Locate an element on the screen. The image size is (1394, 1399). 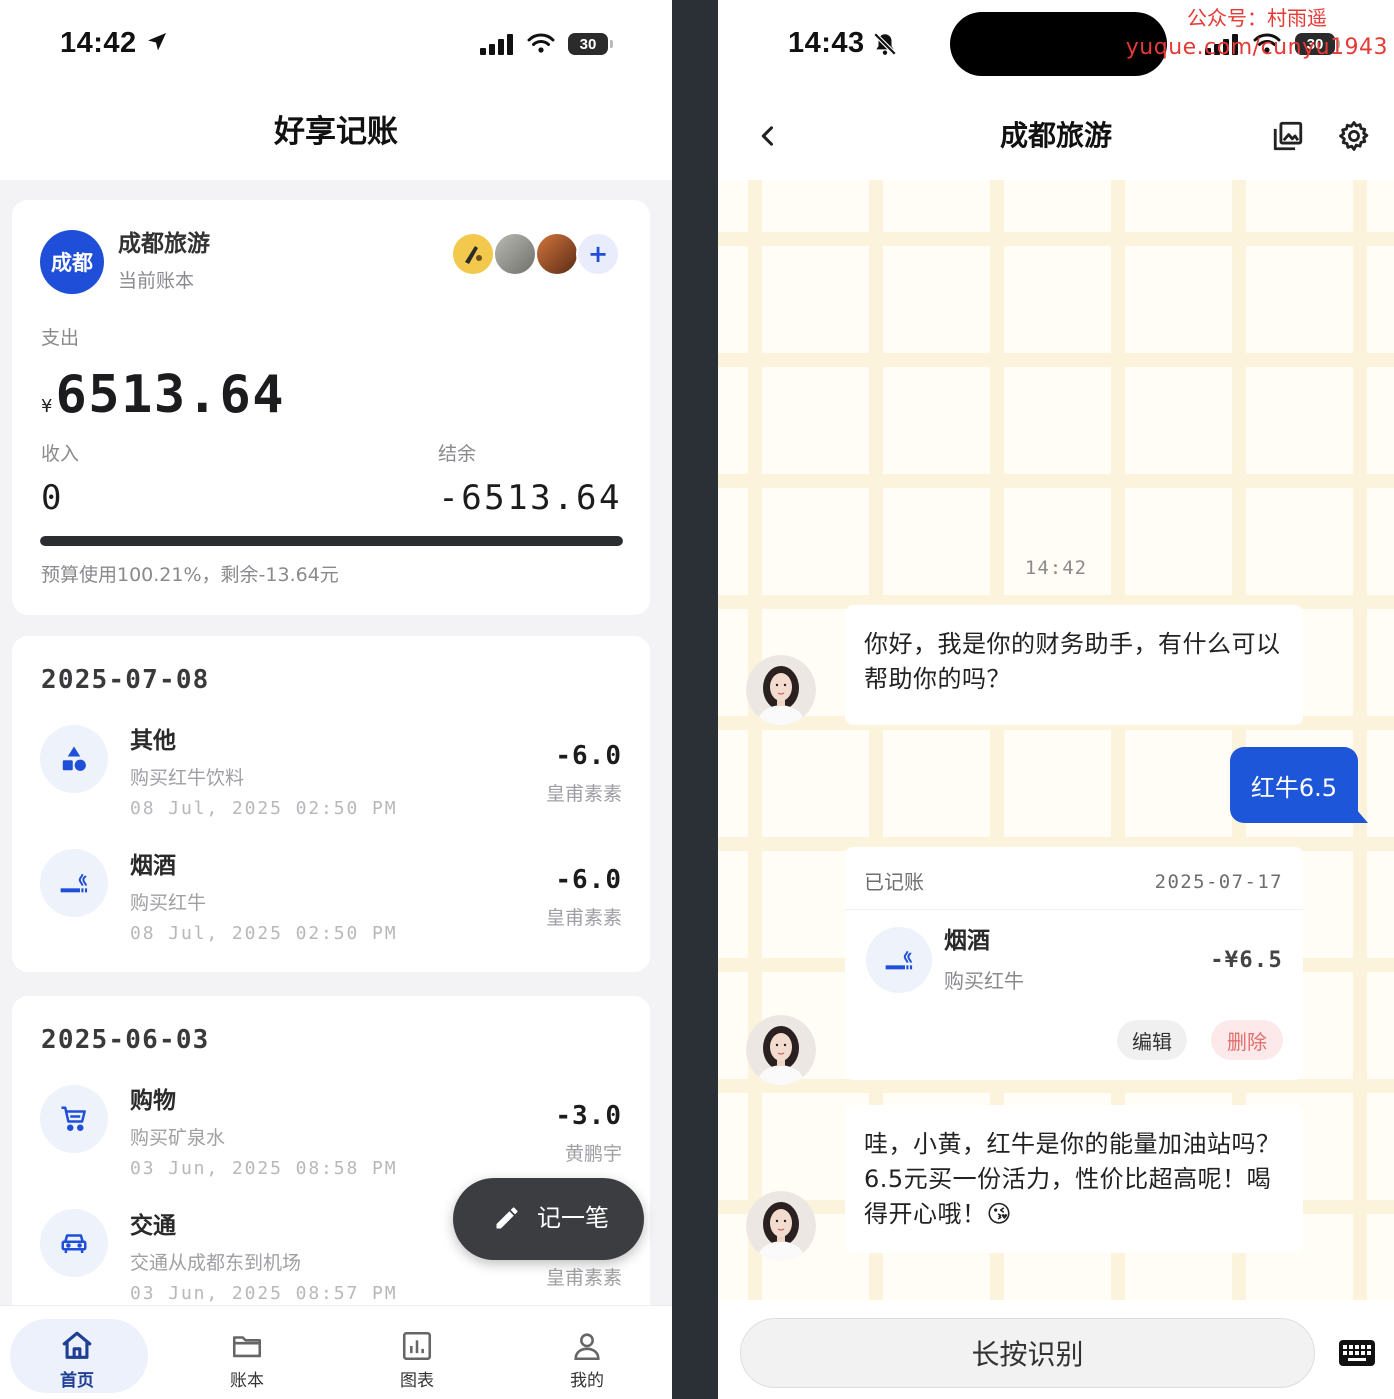
item-amount: -3.0 is located at coordinates (588, 1116).